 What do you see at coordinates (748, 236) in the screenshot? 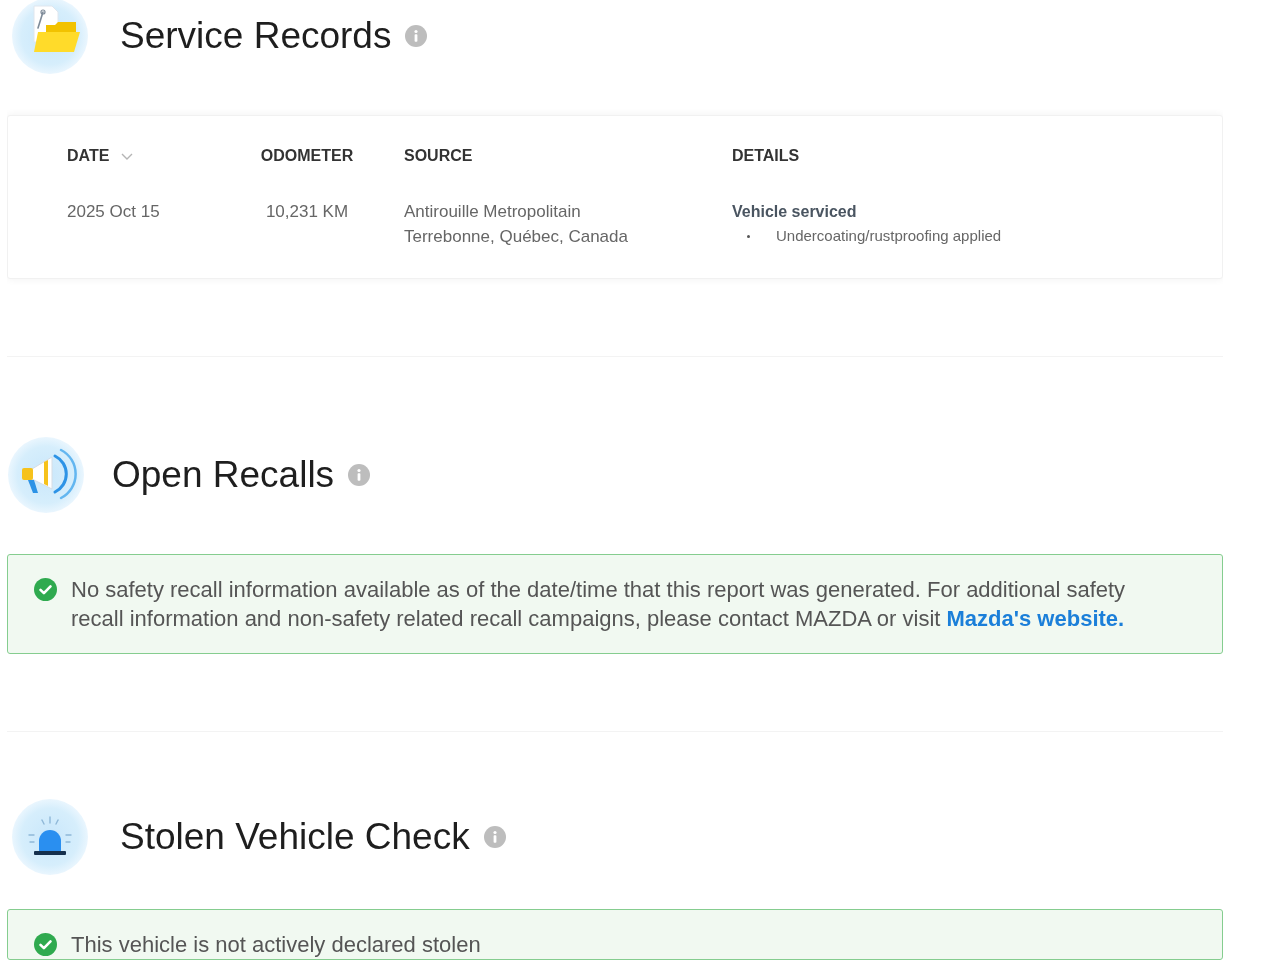
I see `bullet-icon` at bounding box center [748, 236].